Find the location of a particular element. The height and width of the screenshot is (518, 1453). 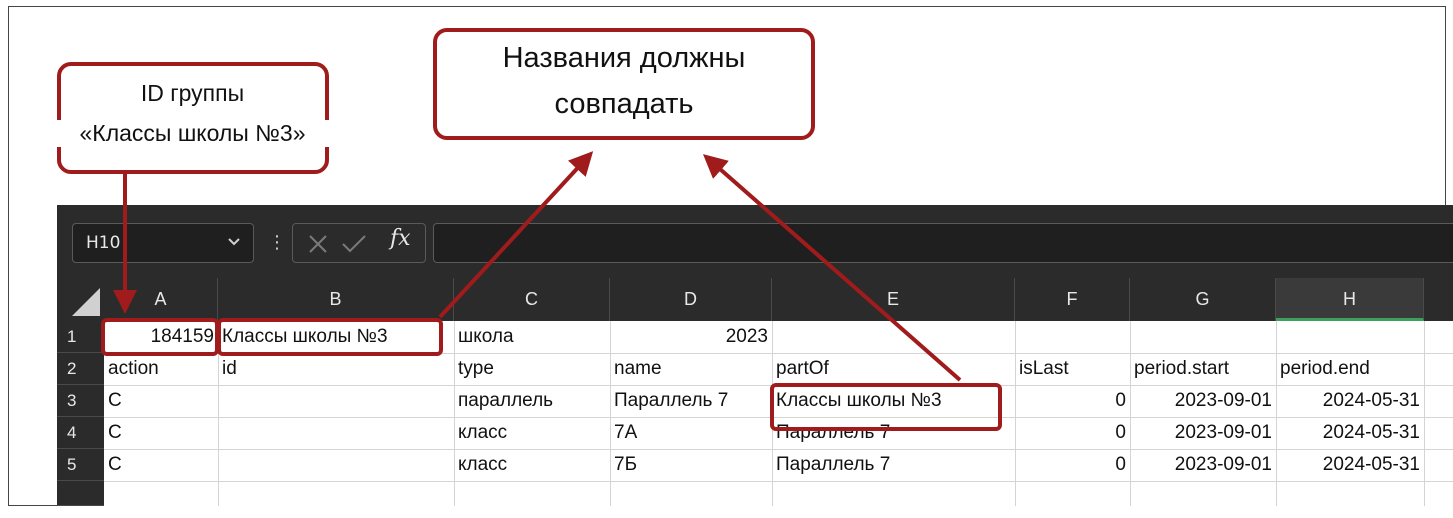

cell-d5: 7Б is located at coordinates (691, 465).